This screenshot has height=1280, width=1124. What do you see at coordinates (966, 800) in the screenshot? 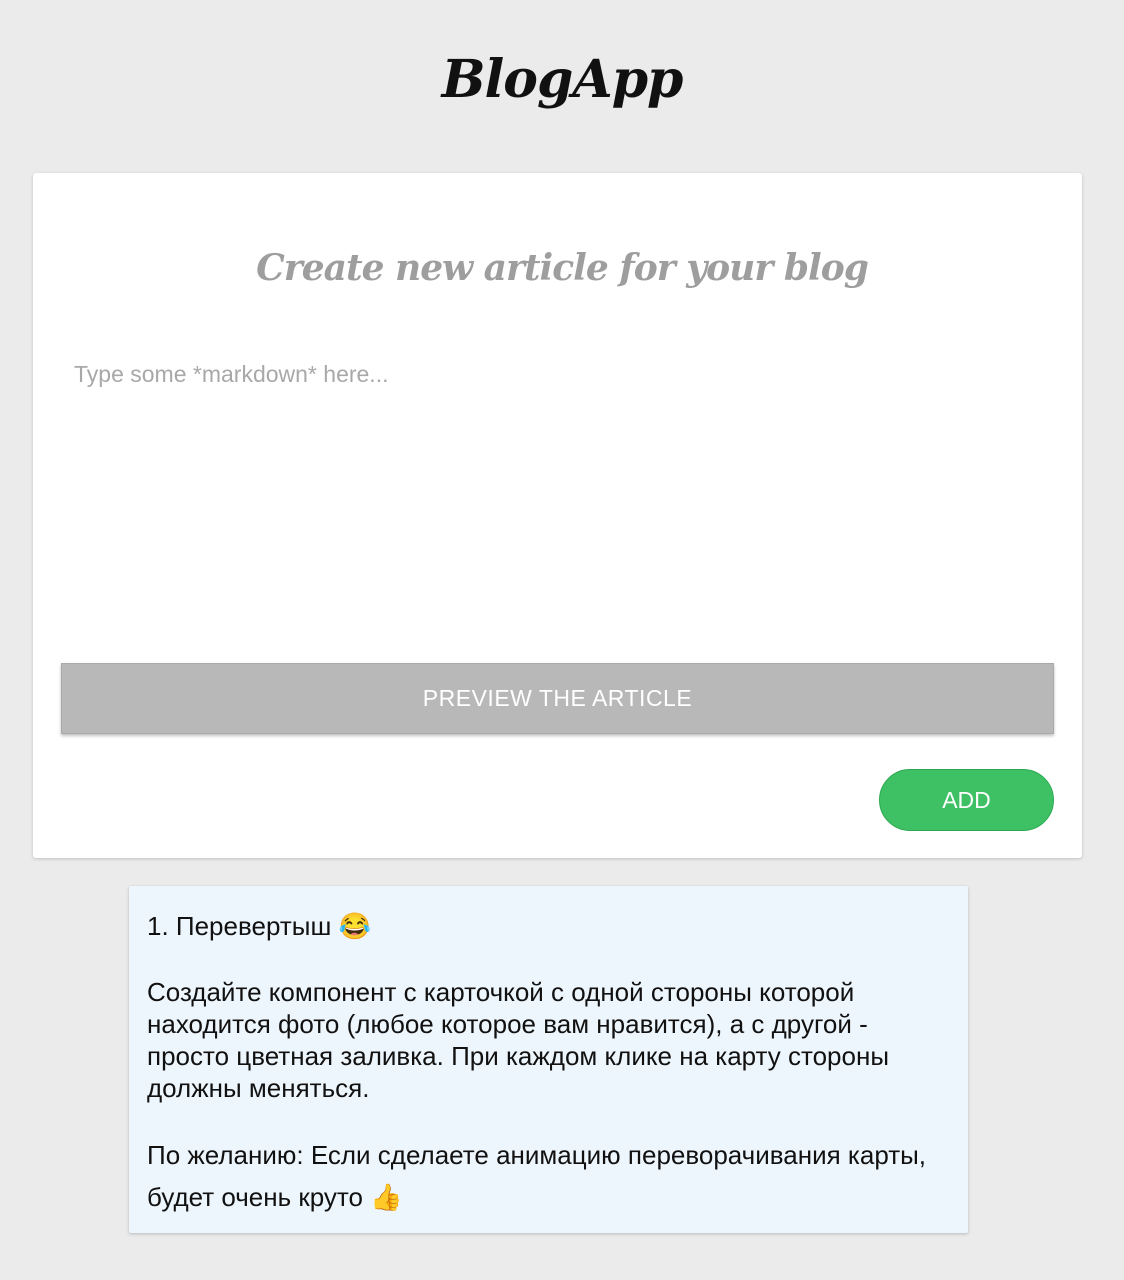
I see `add-button: ADD` at bounding box center [966, 800].